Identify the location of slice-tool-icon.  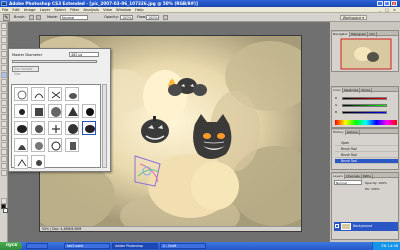
(4, 61).